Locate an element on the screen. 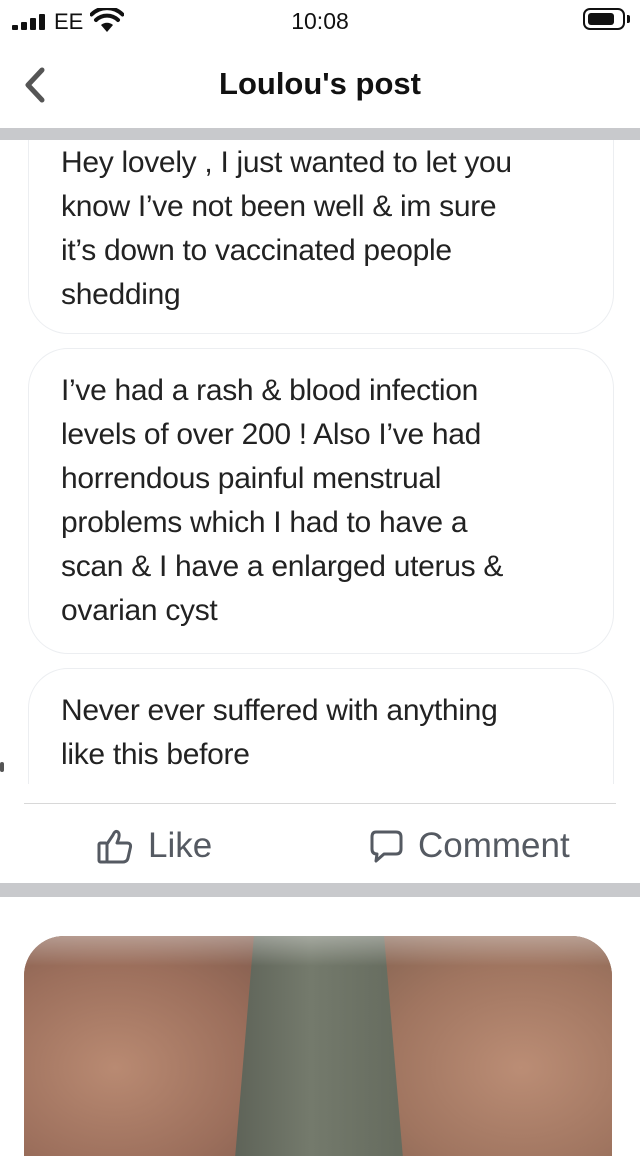 This screenshot has height=1156, width=640. page-title: Loulou's post is located at coordinates (320, 83).